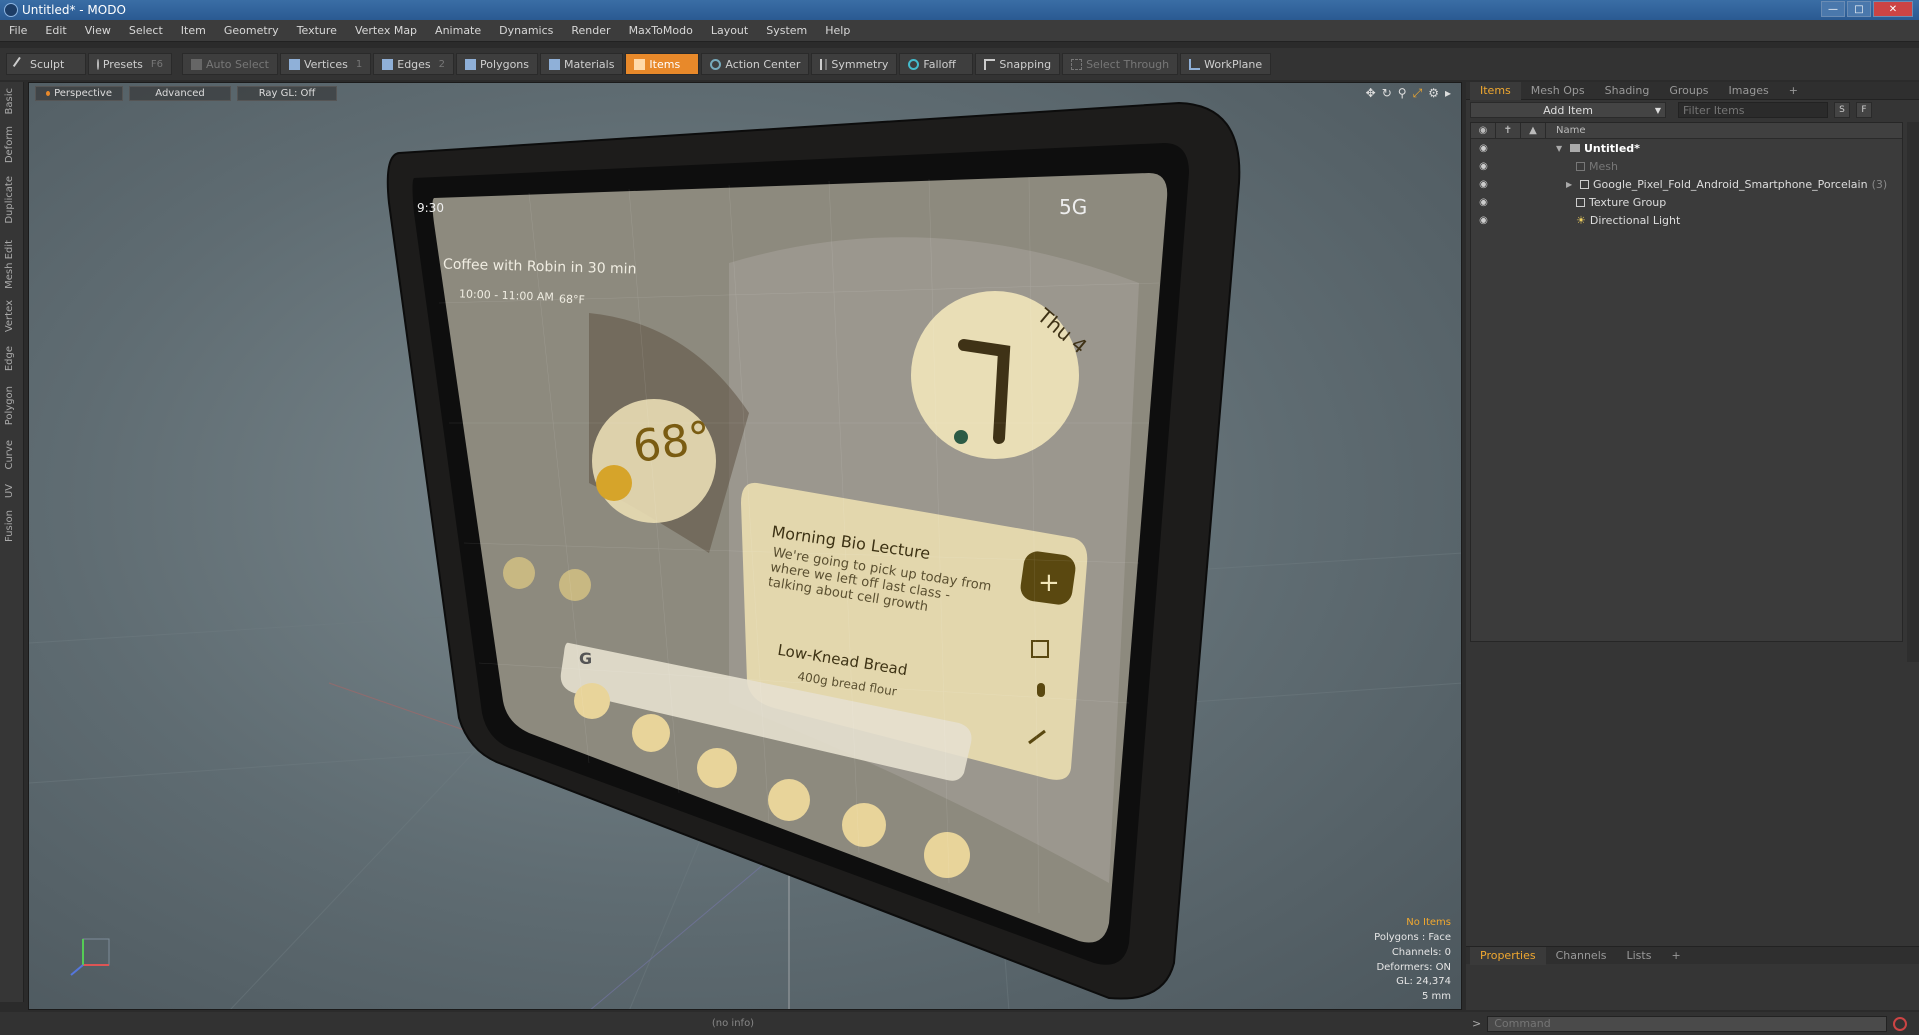 Image resolution: width=1919 pixels, height=1035 pixels. What do you see at coordinates (251, 31) in the screenshot?
I see `menu-geometry: Geometry` at bounding box center [251, 31].